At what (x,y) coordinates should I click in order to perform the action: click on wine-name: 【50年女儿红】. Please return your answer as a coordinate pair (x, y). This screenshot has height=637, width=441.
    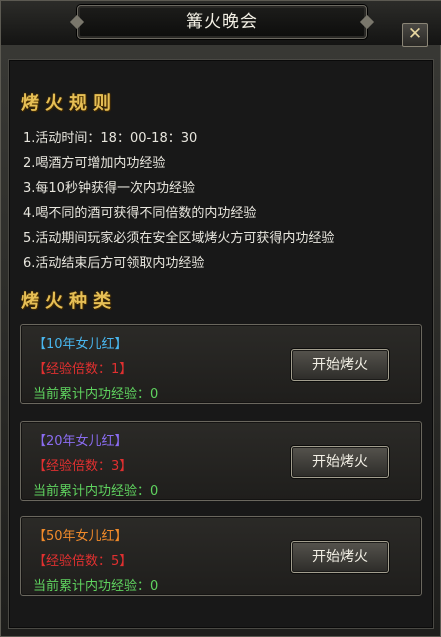
    Looking at the image, I should click on (80, 536).